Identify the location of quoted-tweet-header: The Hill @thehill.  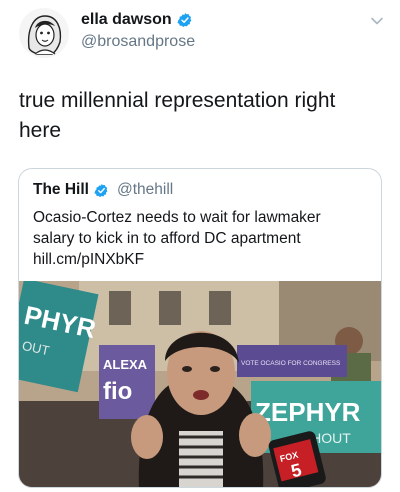
(103, 190).